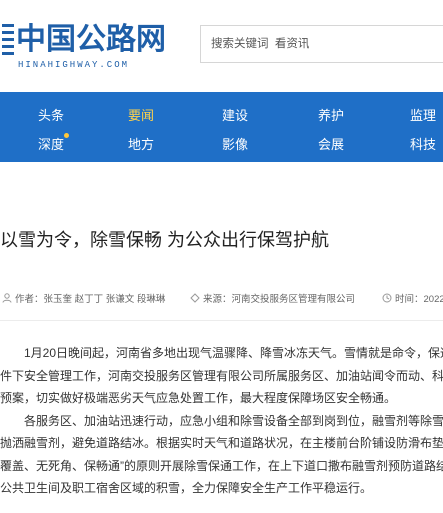  I want to click on paragraph-line: 1月20日晚间起，河南省多地出现气温骤降、降雪冰冻天气。雪情就是命令，保通就, so click(233, 353).